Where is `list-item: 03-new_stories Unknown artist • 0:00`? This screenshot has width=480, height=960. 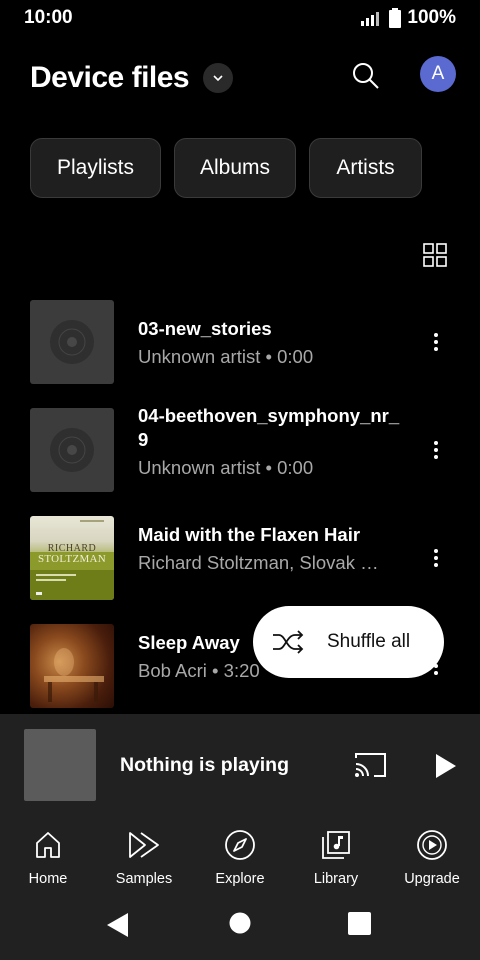
list-item: 03-new_stories Unknown artist • 0:00 is located at coordinates (240, 340).